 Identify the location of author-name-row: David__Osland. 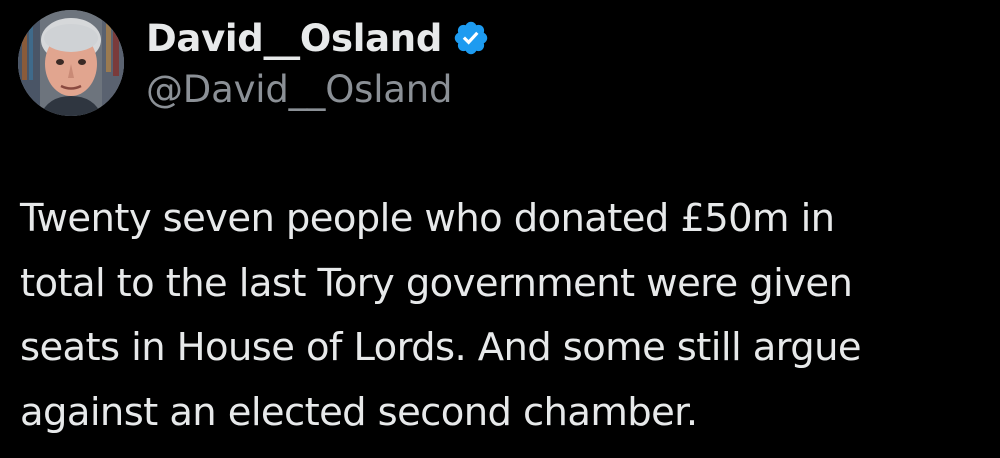
(318, 38).